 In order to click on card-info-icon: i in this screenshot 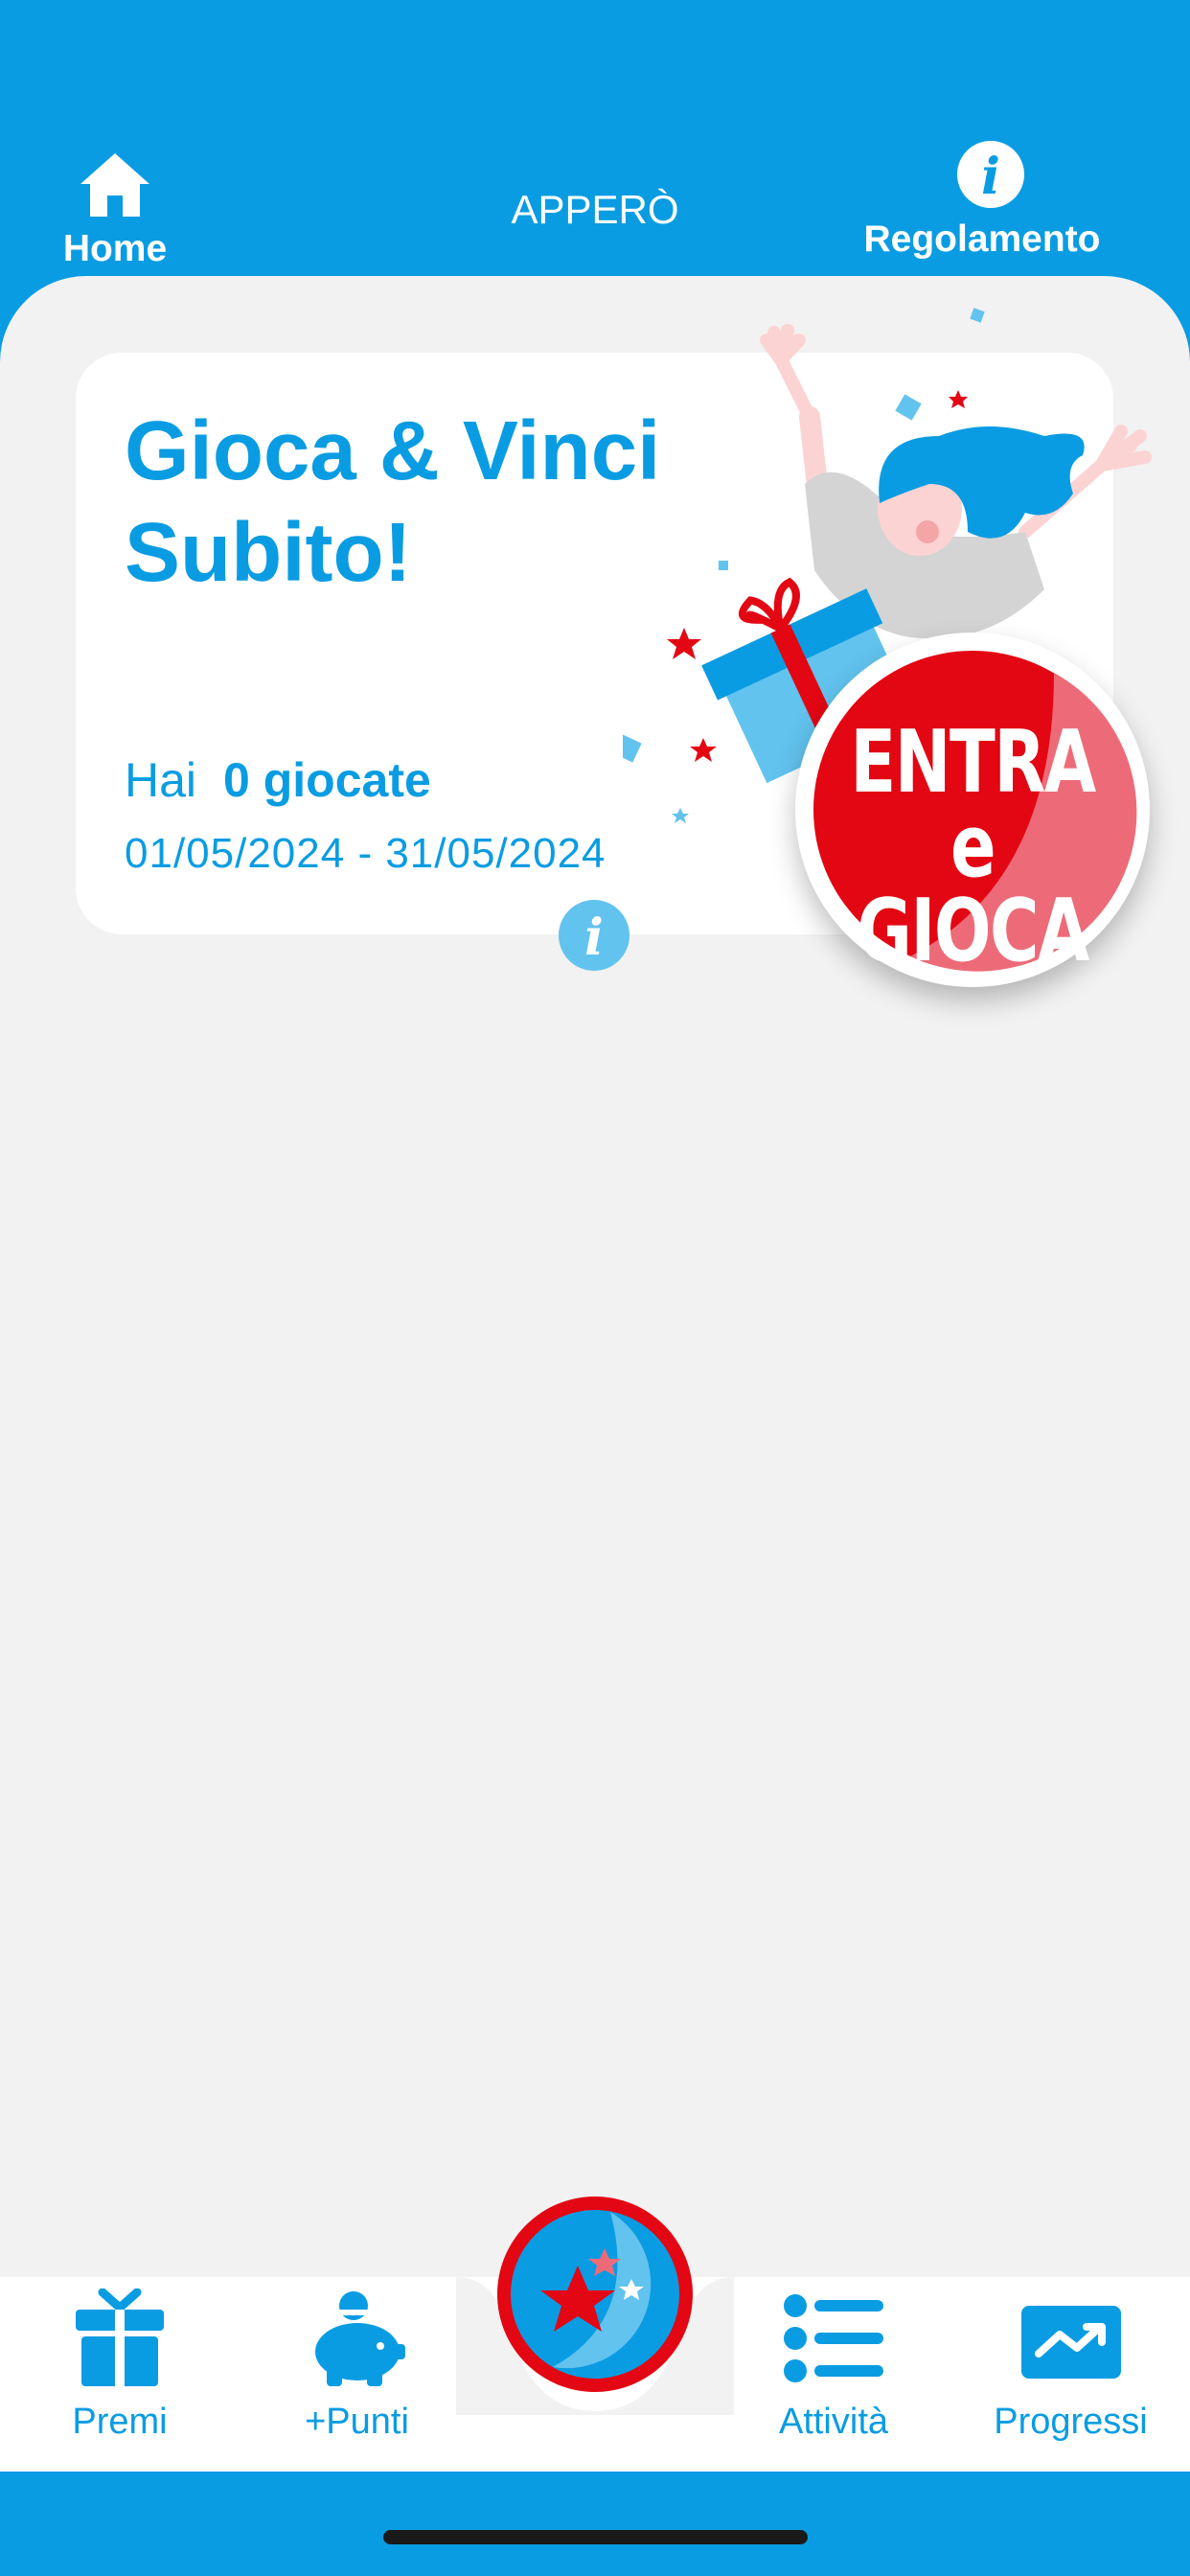, I will do `click(594, 935)`.